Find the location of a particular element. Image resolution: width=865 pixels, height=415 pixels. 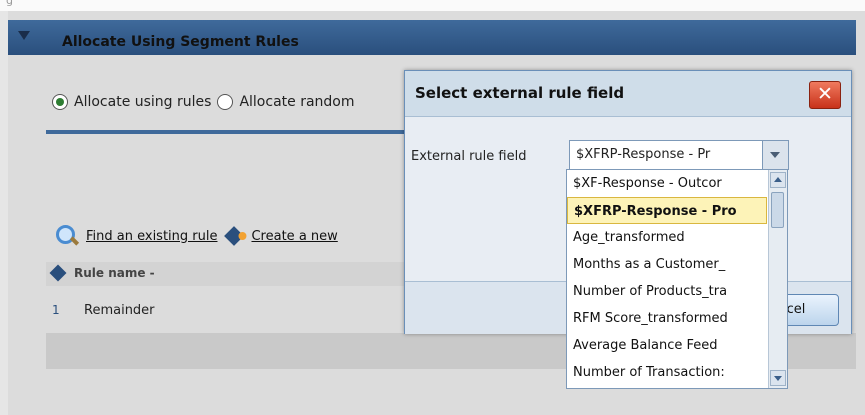

dropdown-option-selected: $XFRP-Response - Pro is located at coordinates (667, 210).